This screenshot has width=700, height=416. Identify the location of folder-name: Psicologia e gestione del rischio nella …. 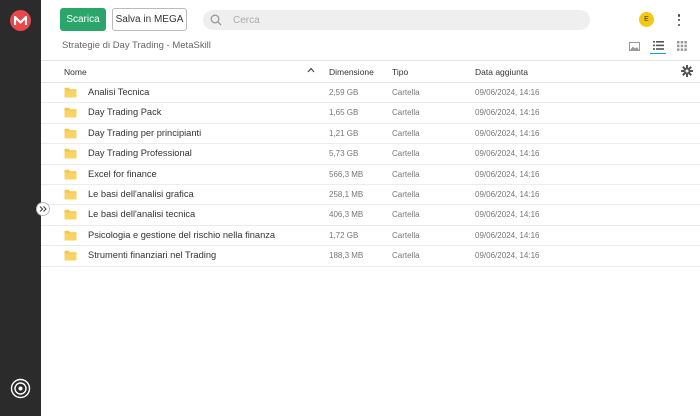
(181, 235).